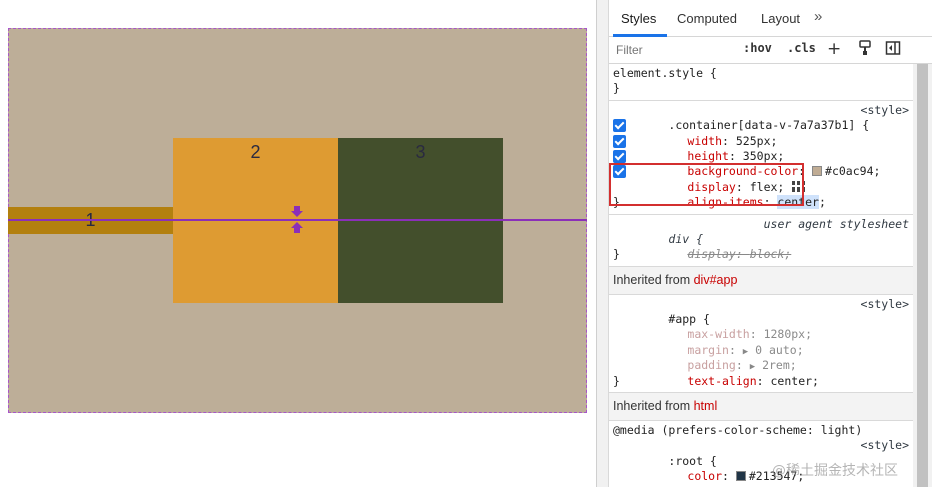  Describe the element at coordinates (922, 275) in the screenshot. I see `scrollbar-thumb` at that location.